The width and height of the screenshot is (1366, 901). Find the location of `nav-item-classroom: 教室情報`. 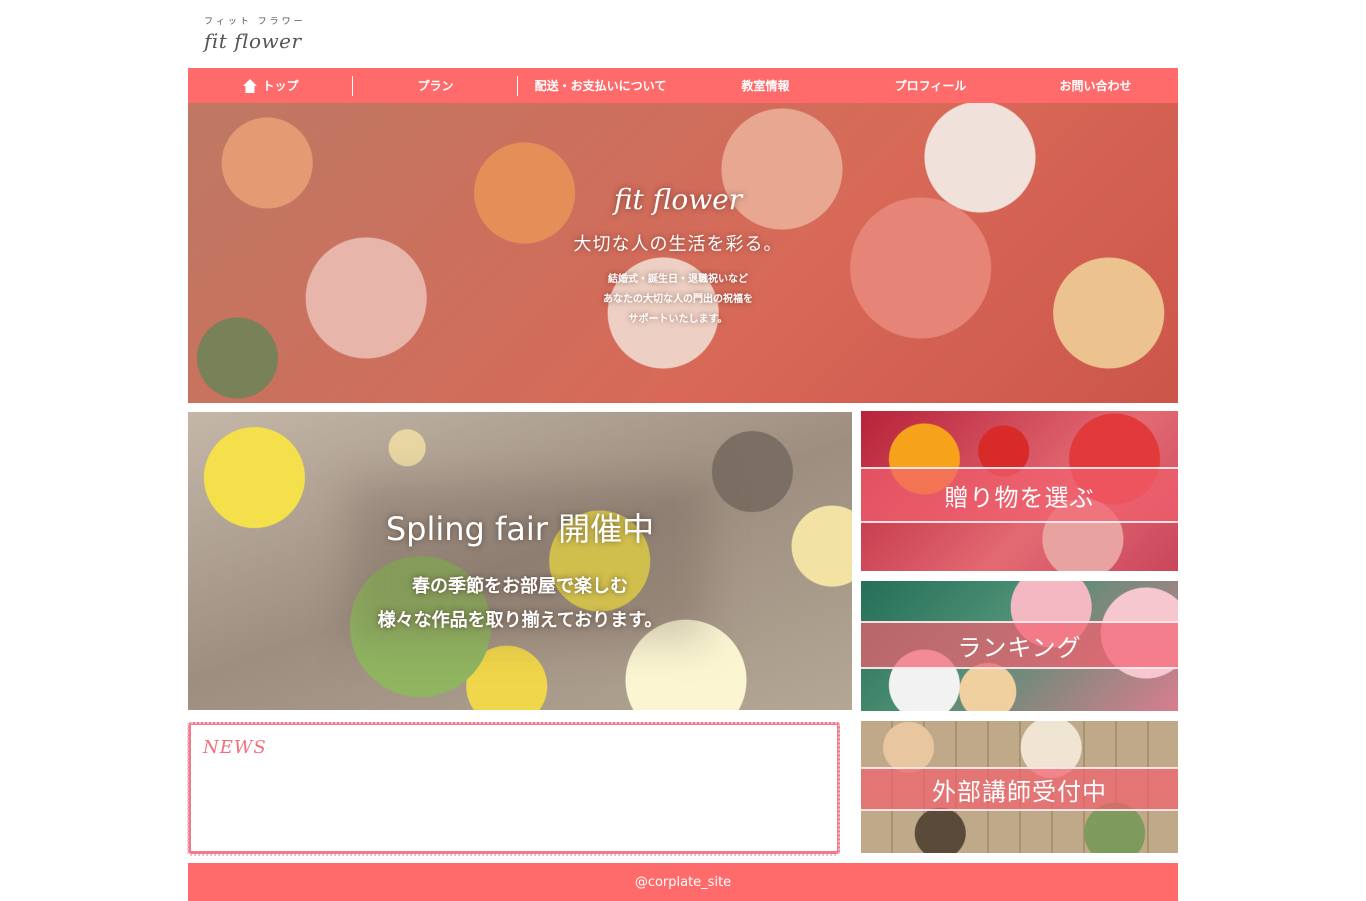

nav-item-classroom: 教室情報 is located at coordinates (765, 85).